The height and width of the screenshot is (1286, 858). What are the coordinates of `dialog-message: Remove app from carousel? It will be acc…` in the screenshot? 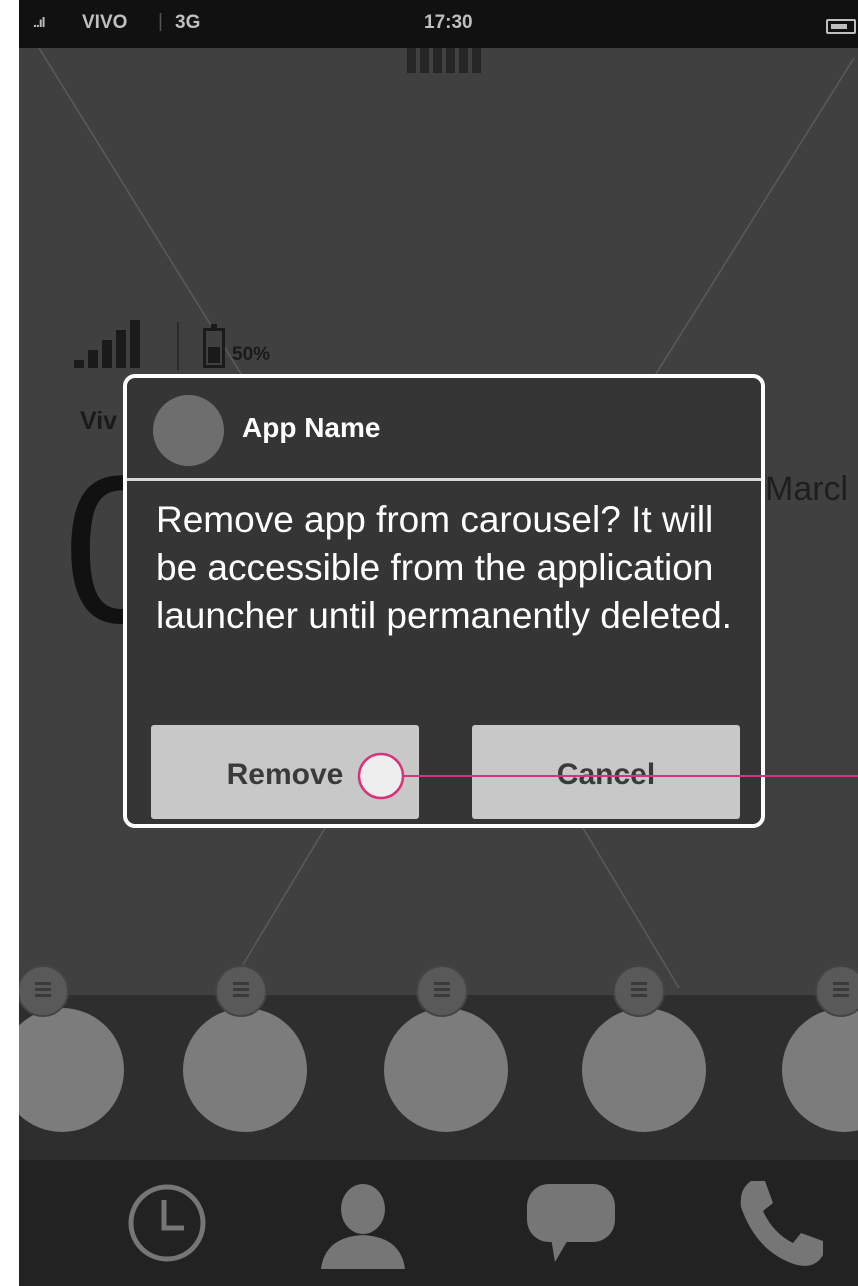 It's located at (444, 567).